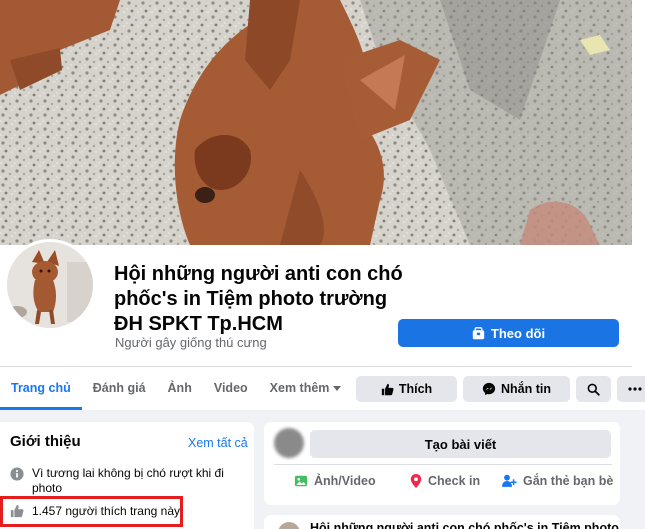 This screenshot has width=645, height=529. I want to click on search-icon, so click(593, 389).